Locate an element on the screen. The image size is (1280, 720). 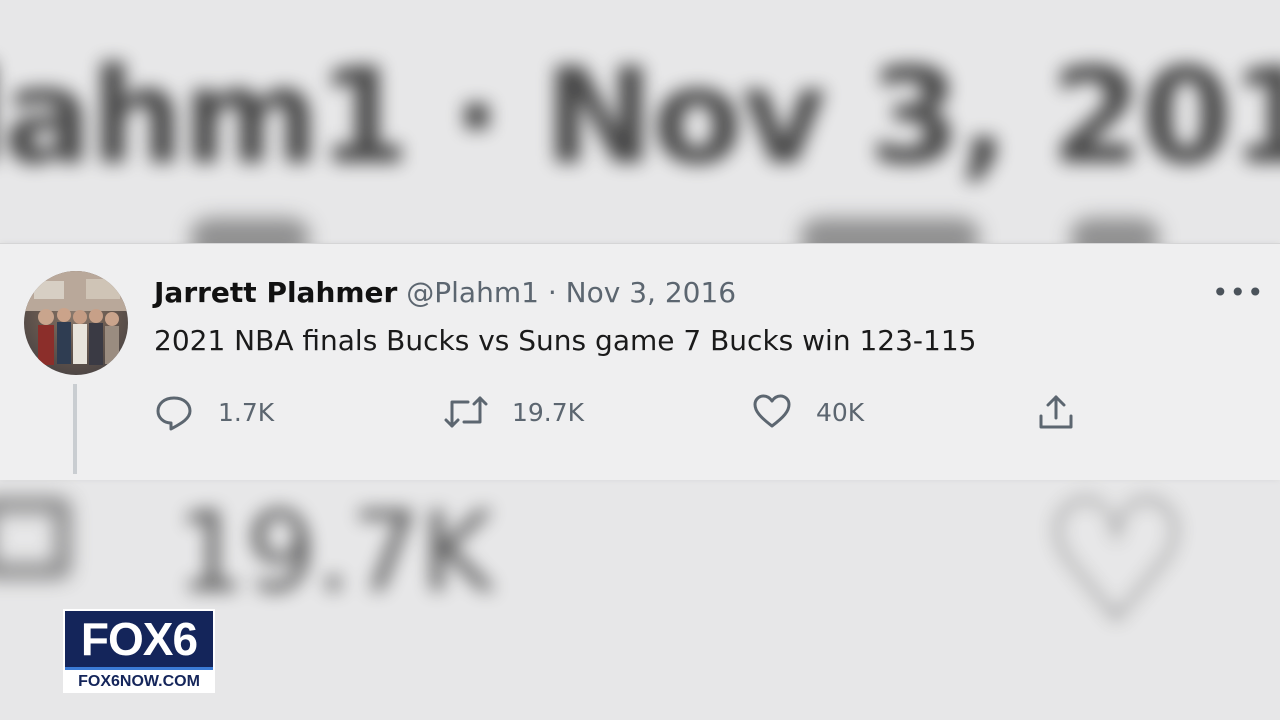
retweet-count: 19.7K is located at coordinates (548, 412).